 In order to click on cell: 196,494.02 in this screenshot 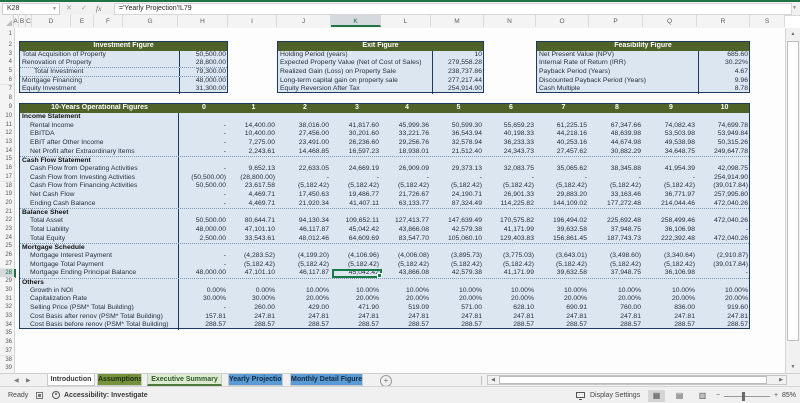, I will do `click(563, 221)`.